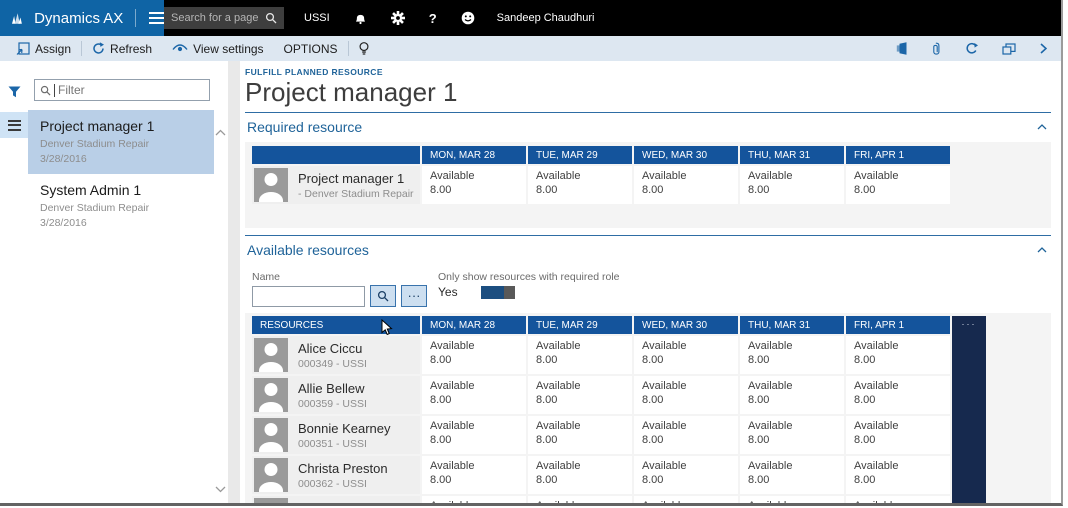  Describe the element at coordinates (156, 18) in the screenshot. I see `hamburger-menu-icon` at that location.